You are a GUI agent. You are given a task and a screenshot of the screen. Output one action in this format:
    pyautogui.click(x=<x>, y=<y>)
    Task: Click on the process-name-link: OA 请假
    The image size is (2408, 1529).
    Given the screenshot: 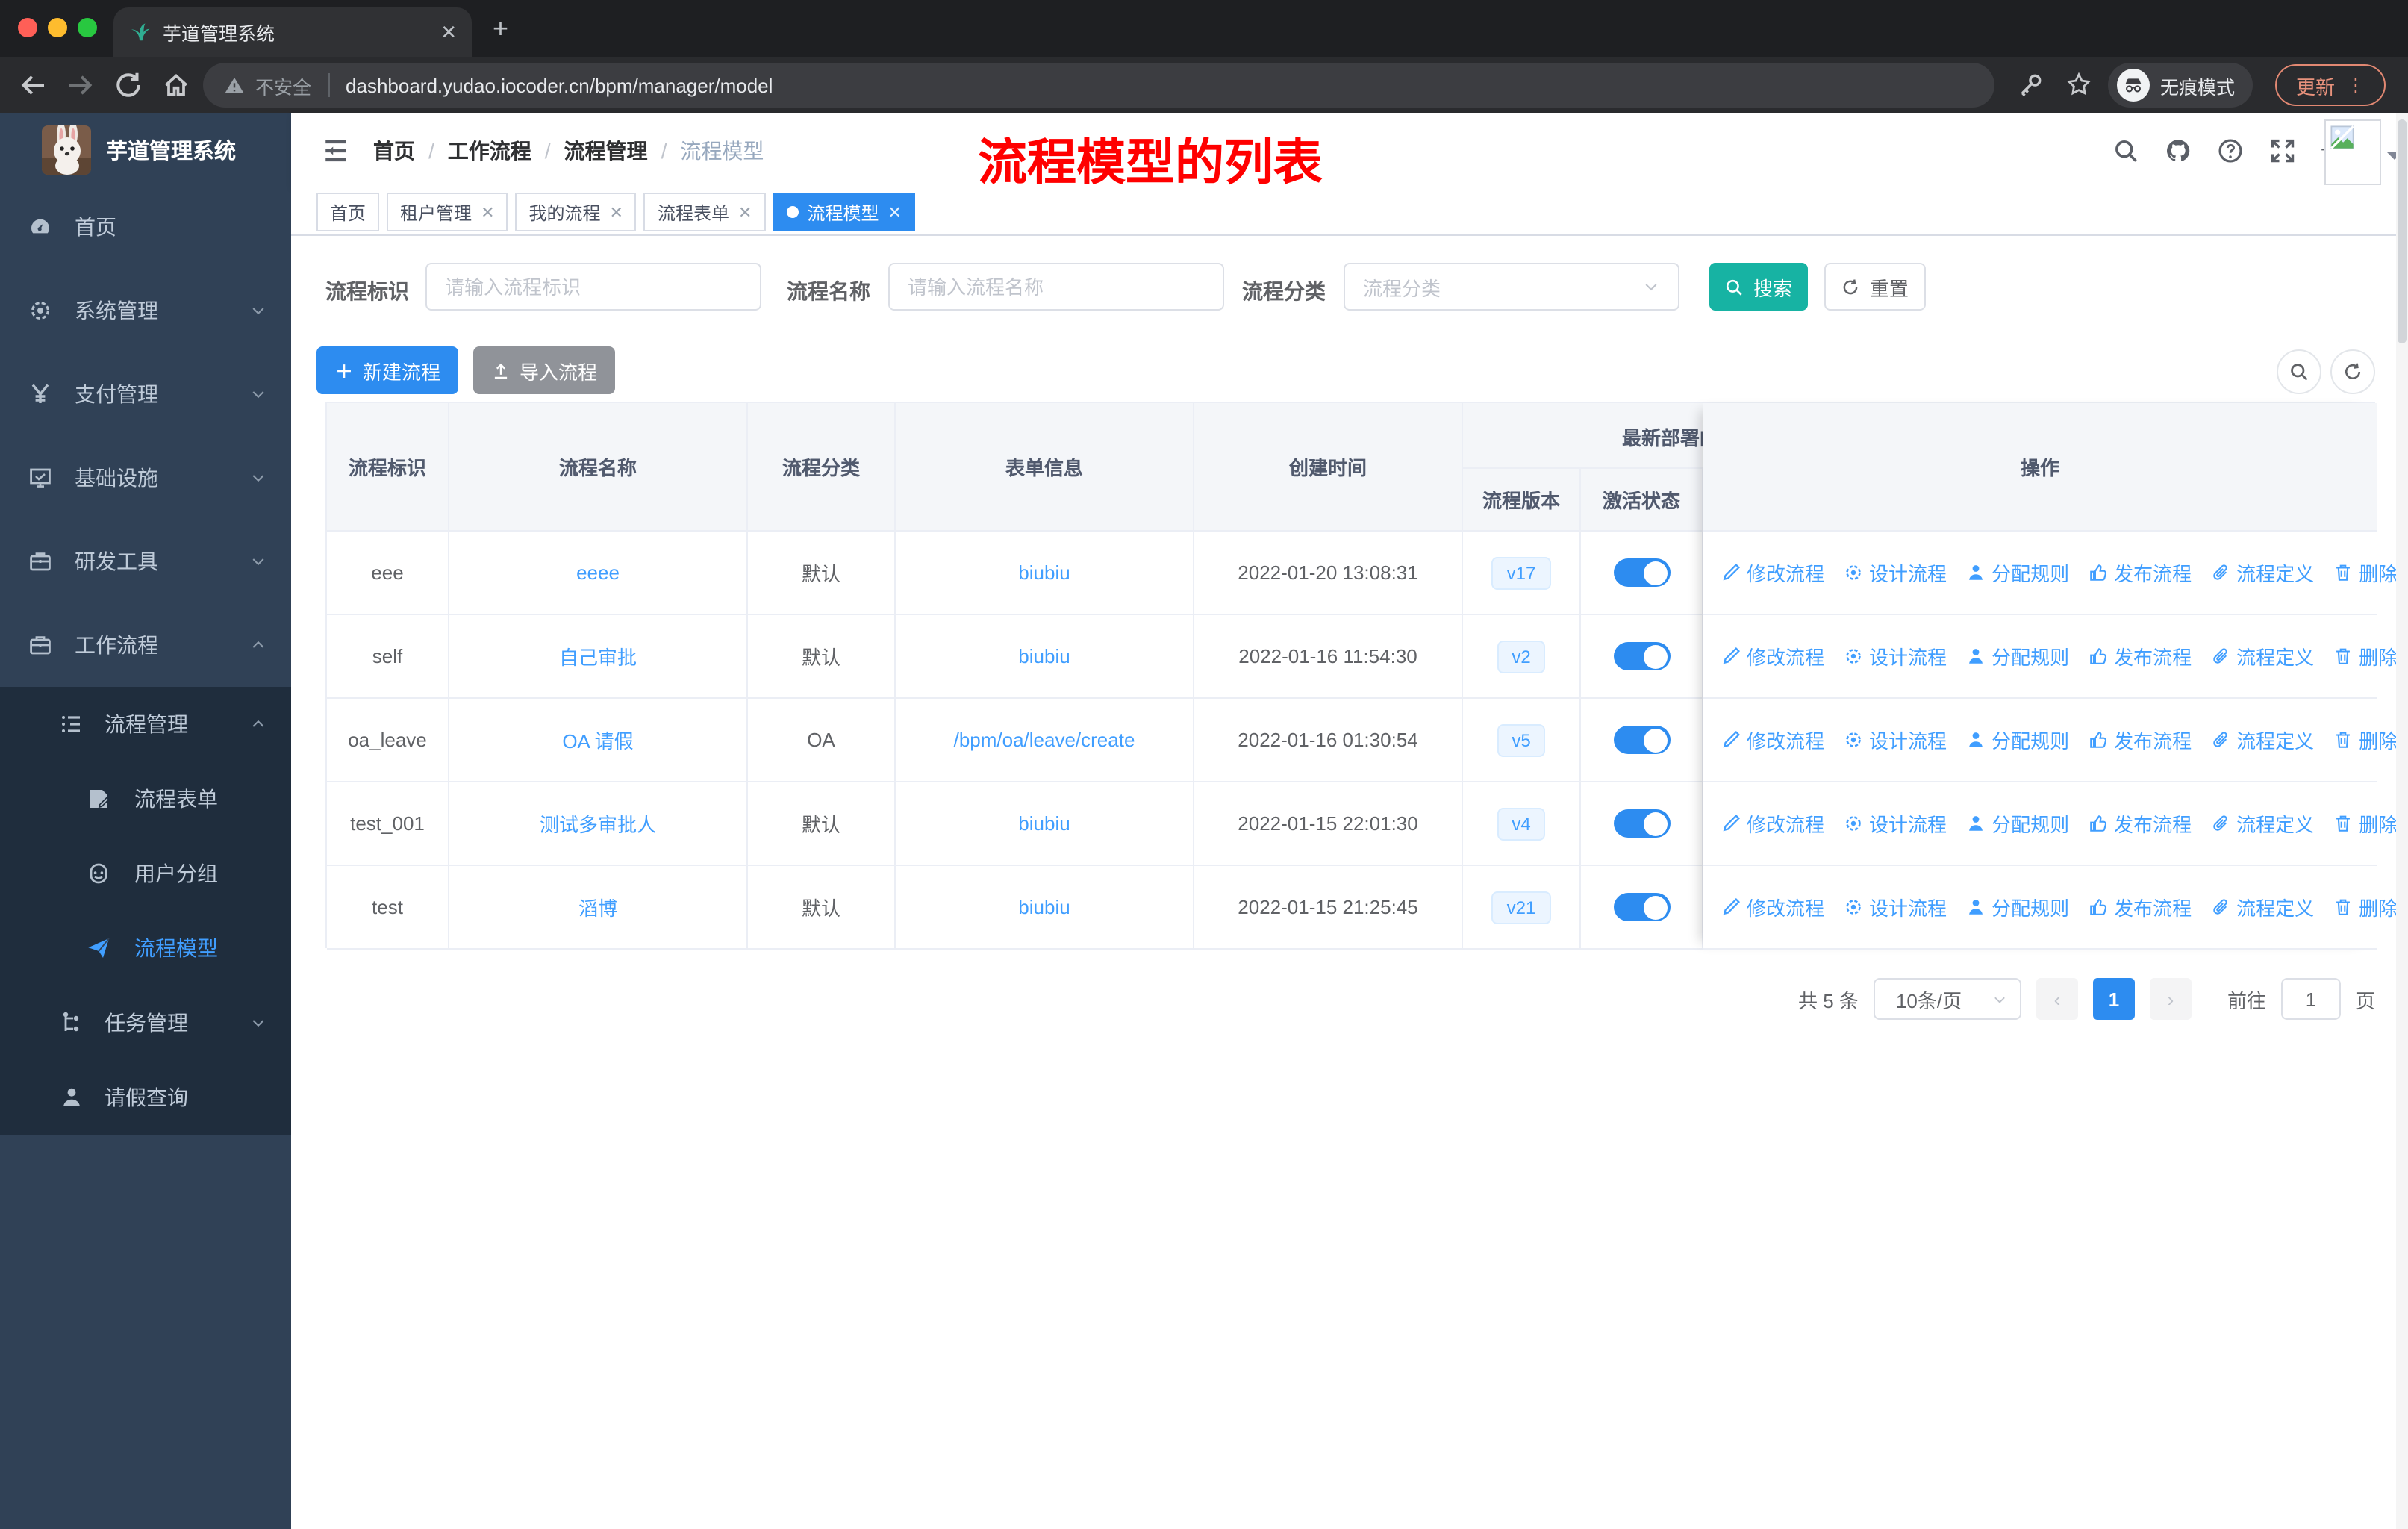 What is the action you would take?
    pyautogui.click(x=597, y=740)
    